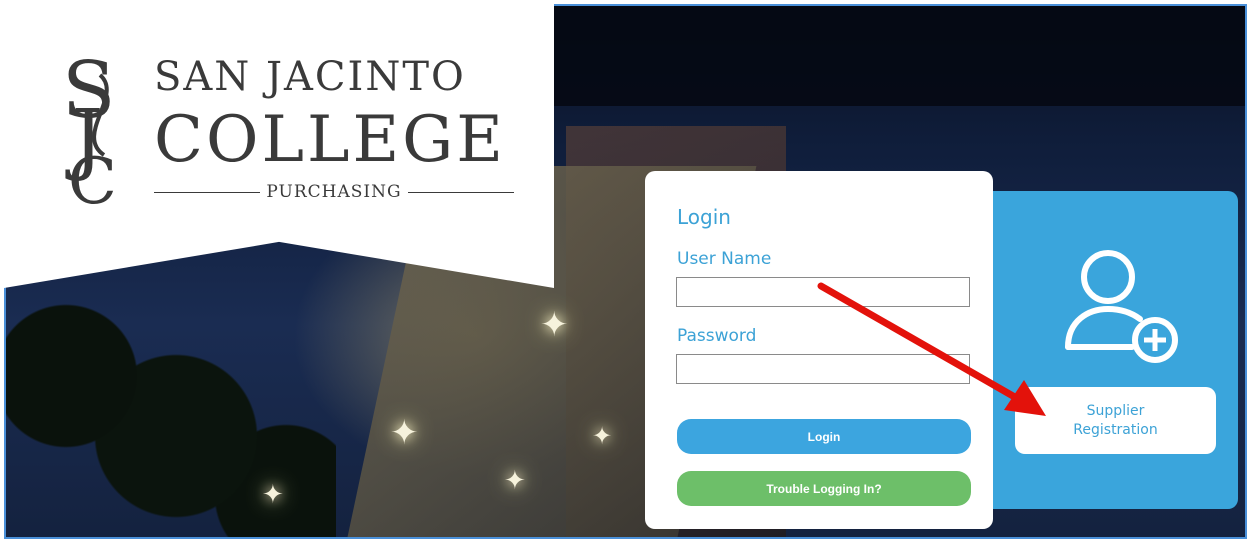 The image size is (1251, 539). I want to click on user-add-icon, so click(1121, 306).